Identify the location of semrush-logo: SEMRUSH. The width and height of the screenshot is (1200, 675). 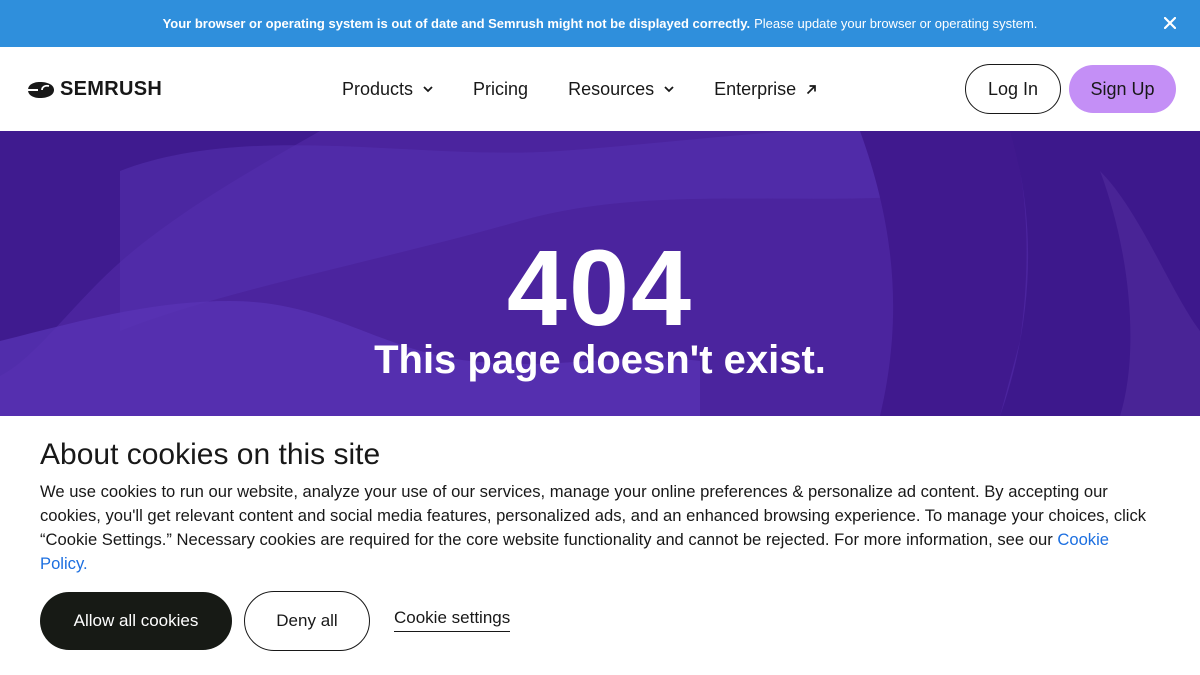
(93, 89).